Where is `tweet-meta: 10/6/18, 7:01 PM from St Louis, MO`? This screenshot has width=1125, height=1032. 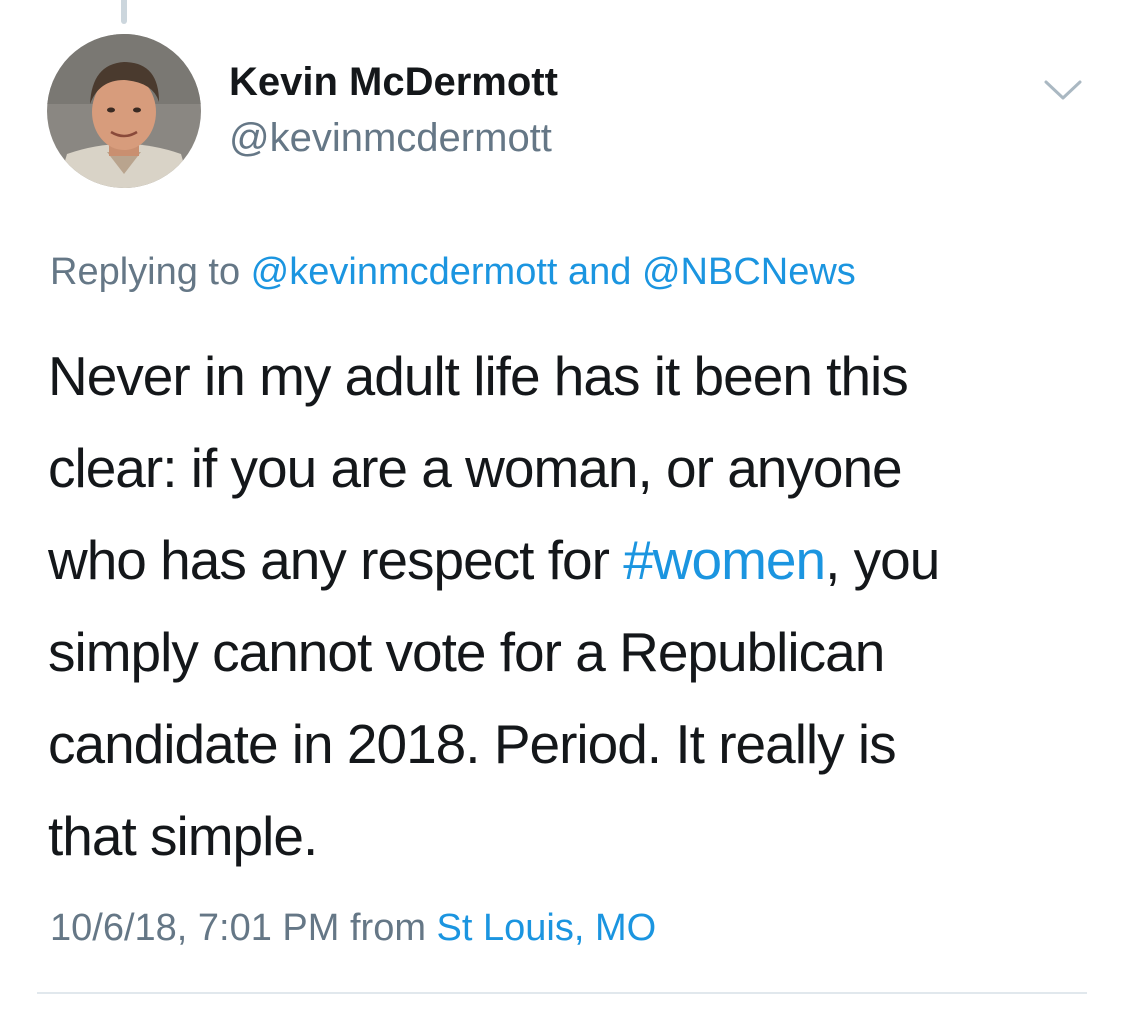
tweet-meta: 10/6/18, 7:01 PM from St Louis, MO is located at coordinates (353, 928).